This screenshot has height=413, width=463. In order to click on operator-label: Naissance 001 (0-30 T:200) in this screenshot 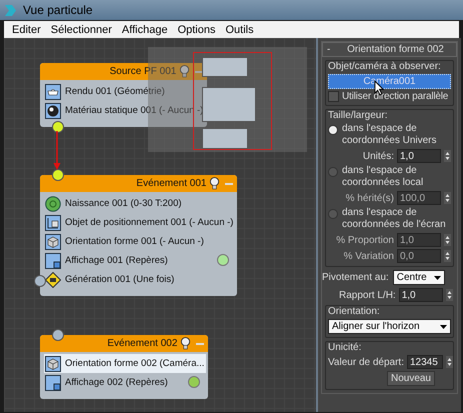, I will do `click(123, 203)`.